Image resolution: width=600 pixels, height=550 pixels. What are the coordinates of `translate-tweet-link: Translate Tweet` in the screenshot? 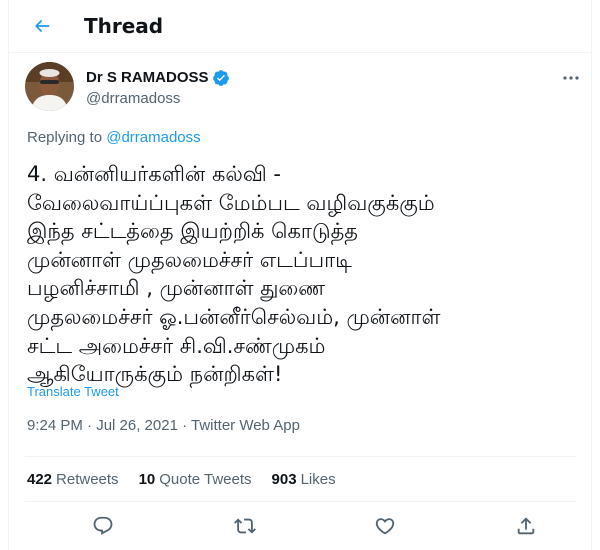 It's located at (73, 392).